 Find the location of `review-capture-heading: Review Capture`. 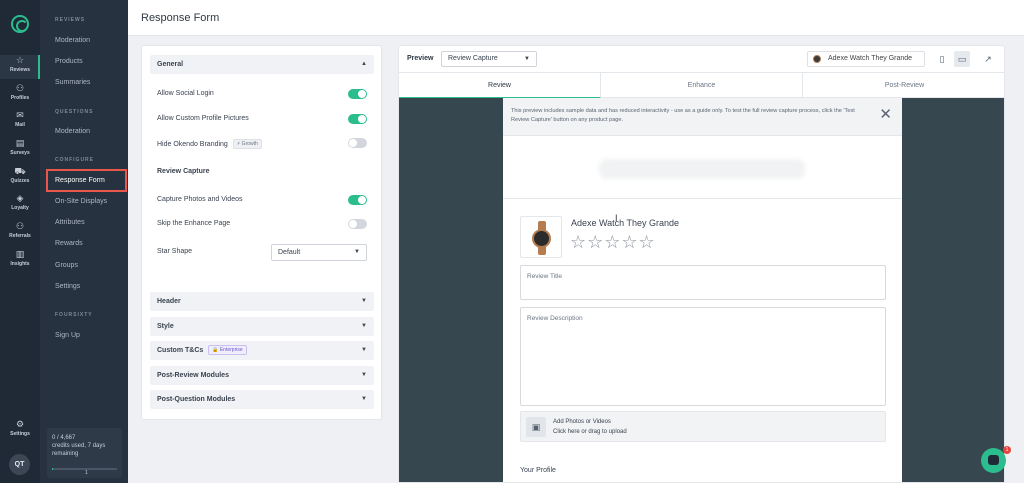

review-capture-heading: Review Capture is located at coordinates (183, 171).